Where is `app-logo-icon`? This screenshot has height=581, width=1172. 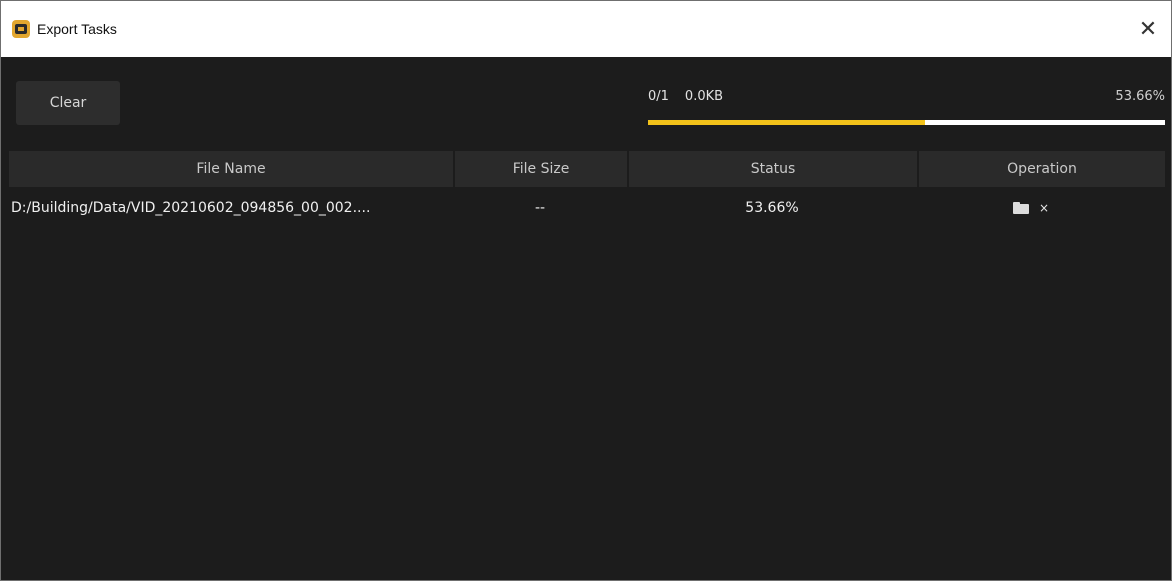 app-logo-icon is located at coordinates (21, 29).